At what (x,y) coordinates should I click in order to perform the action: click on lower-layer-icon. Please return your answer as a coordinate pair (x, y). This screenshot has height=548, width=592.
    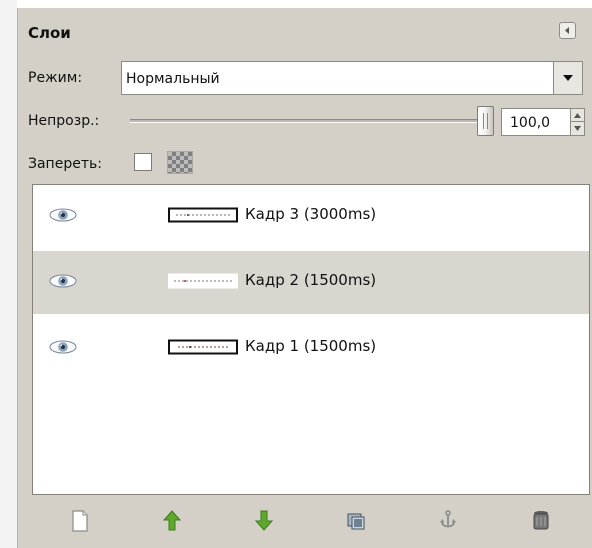
    Looking at the image, I should click on (264, 520).